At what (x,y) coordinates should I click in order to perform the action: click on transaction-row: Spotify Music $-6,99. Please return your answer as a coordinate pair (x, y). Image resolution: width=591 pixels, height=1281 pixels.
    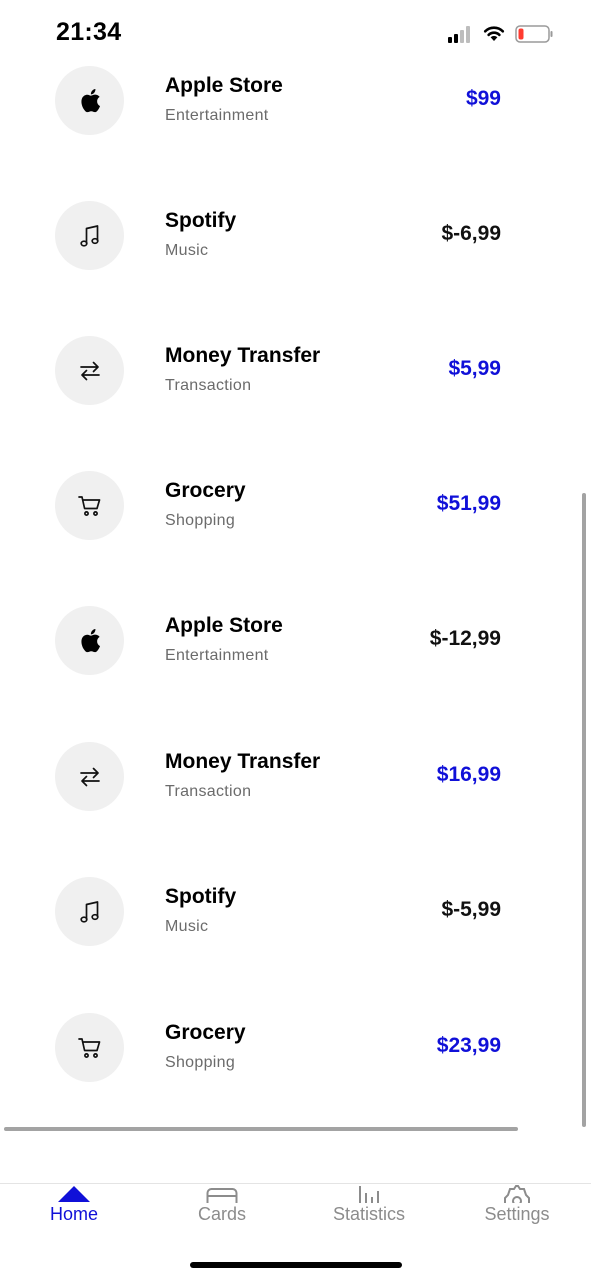
    Looking at the image, I should click on (295, 236).